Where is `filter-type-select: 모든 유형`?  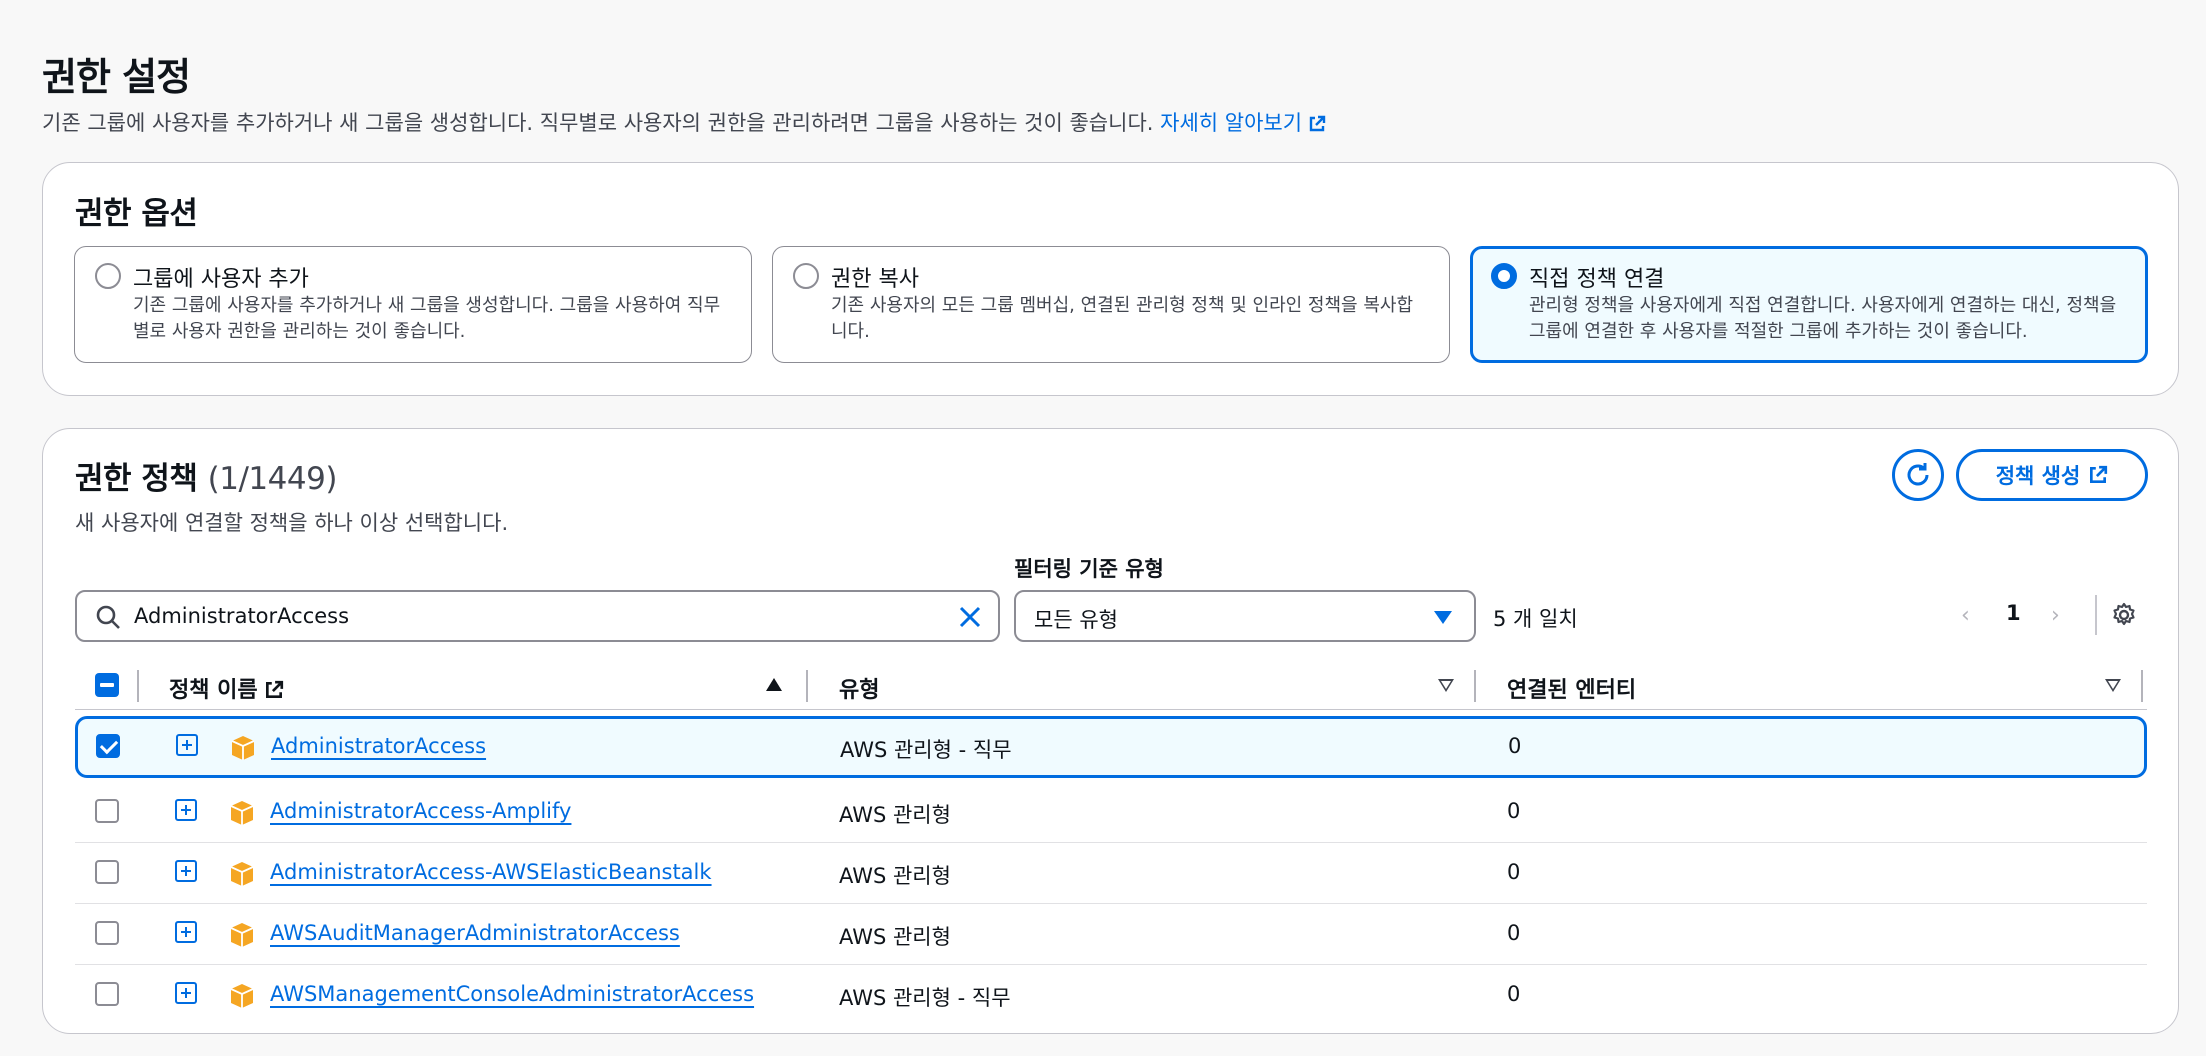
filter-type-select: 모든 유형 is located at coordinates (1245, 616).